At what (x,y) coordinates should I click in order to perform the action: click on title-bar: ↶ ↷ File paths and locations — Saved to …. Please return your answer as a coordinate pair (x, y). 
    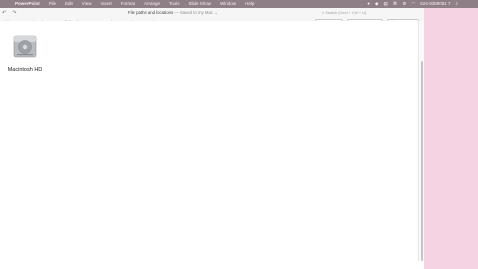
    Looking at the image, I should click on (212, 13).